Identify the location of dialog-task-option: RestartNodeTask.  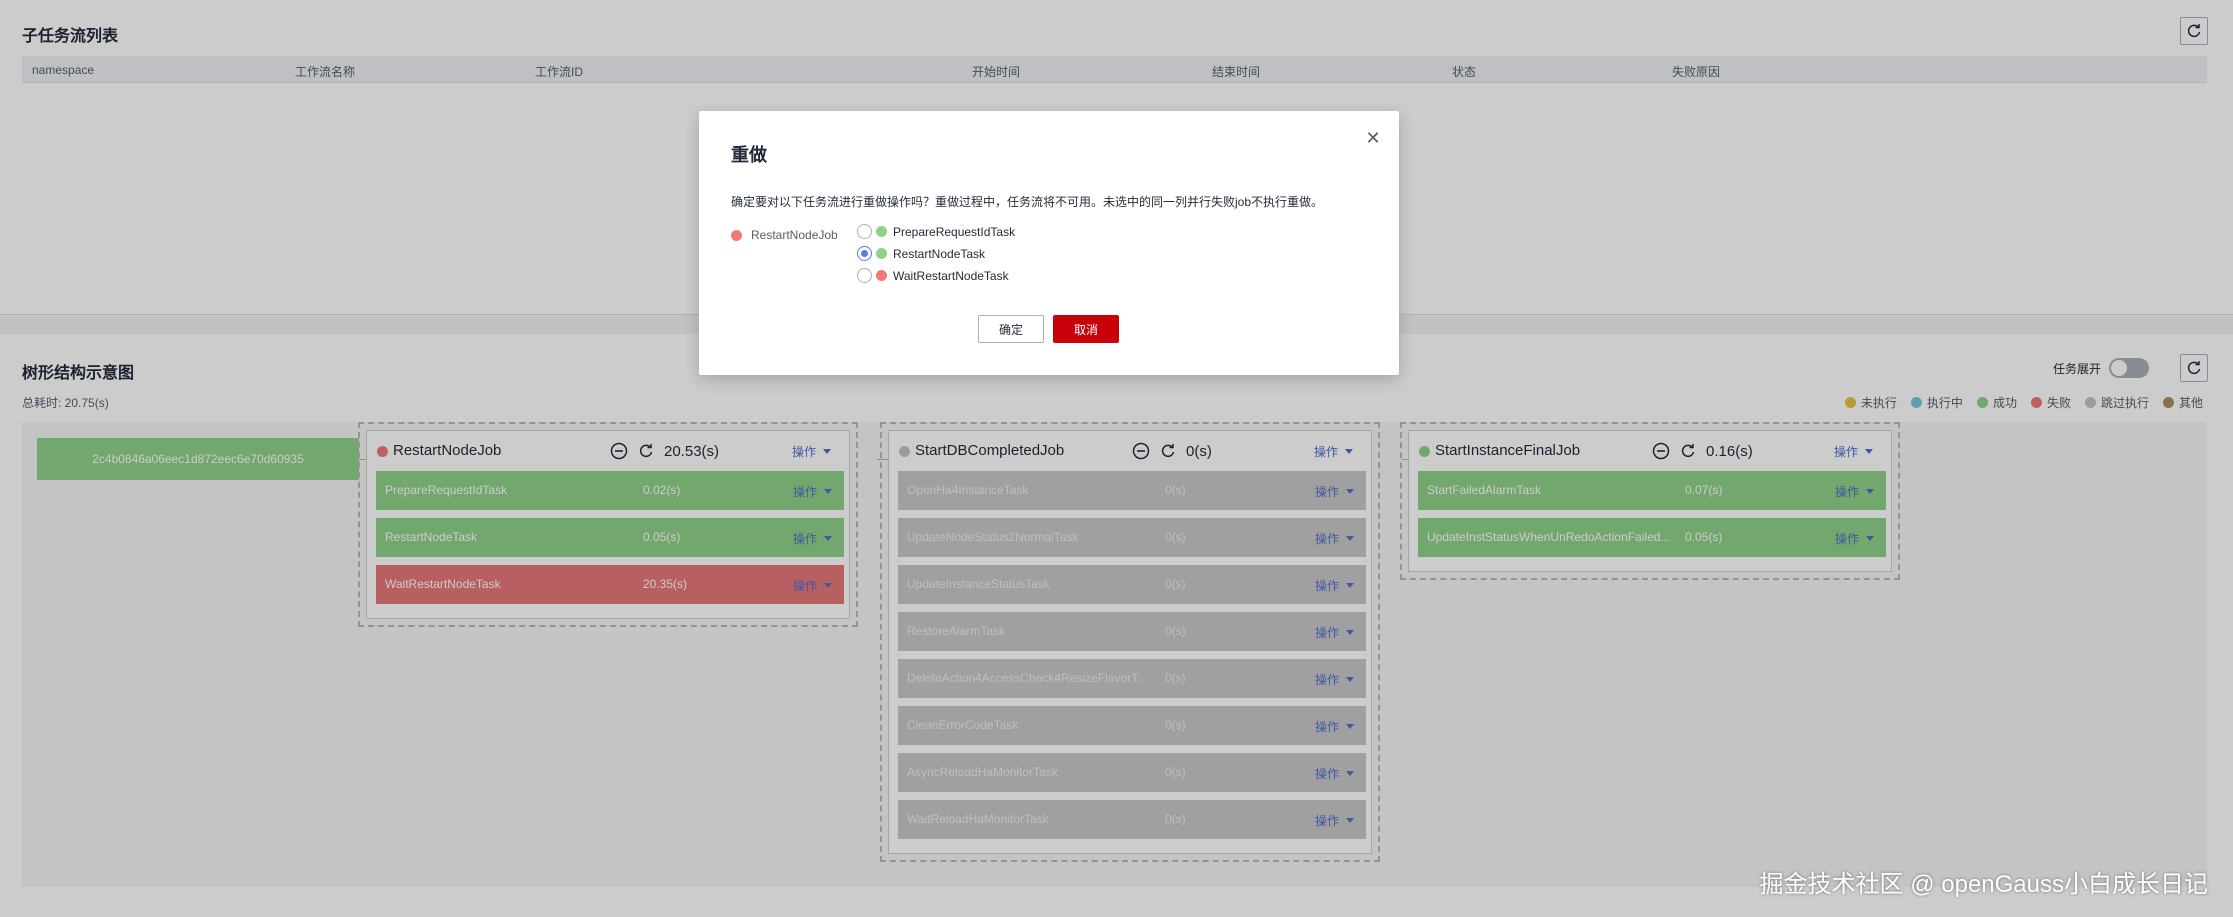
(921, 253).